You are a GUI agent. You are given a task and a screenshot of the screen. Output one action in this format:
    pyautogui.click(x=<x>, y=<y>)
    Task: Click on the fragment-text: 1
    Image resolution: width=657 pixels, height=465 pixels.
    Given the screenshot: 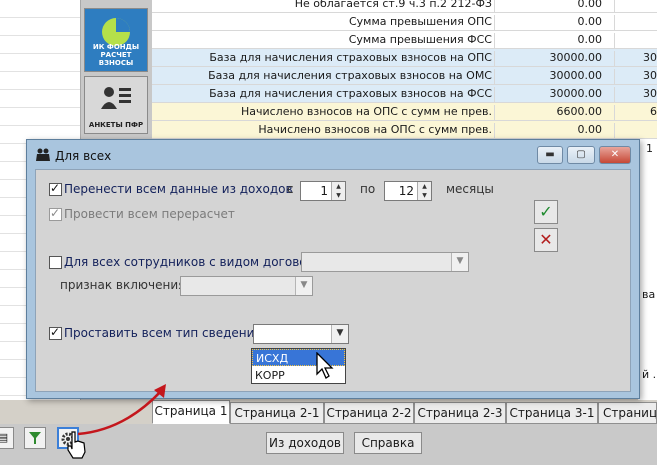 What is the action you would take?
    pyautogui.click(x=649, y=148)
    